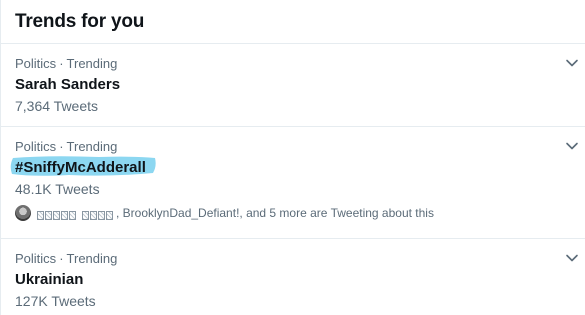 This screenshot has height=315, width=585. What do you see at coordinates (75, 214) in the screenshot?
I see `garbled-username-glyphs` at bounding box center [75, 214].